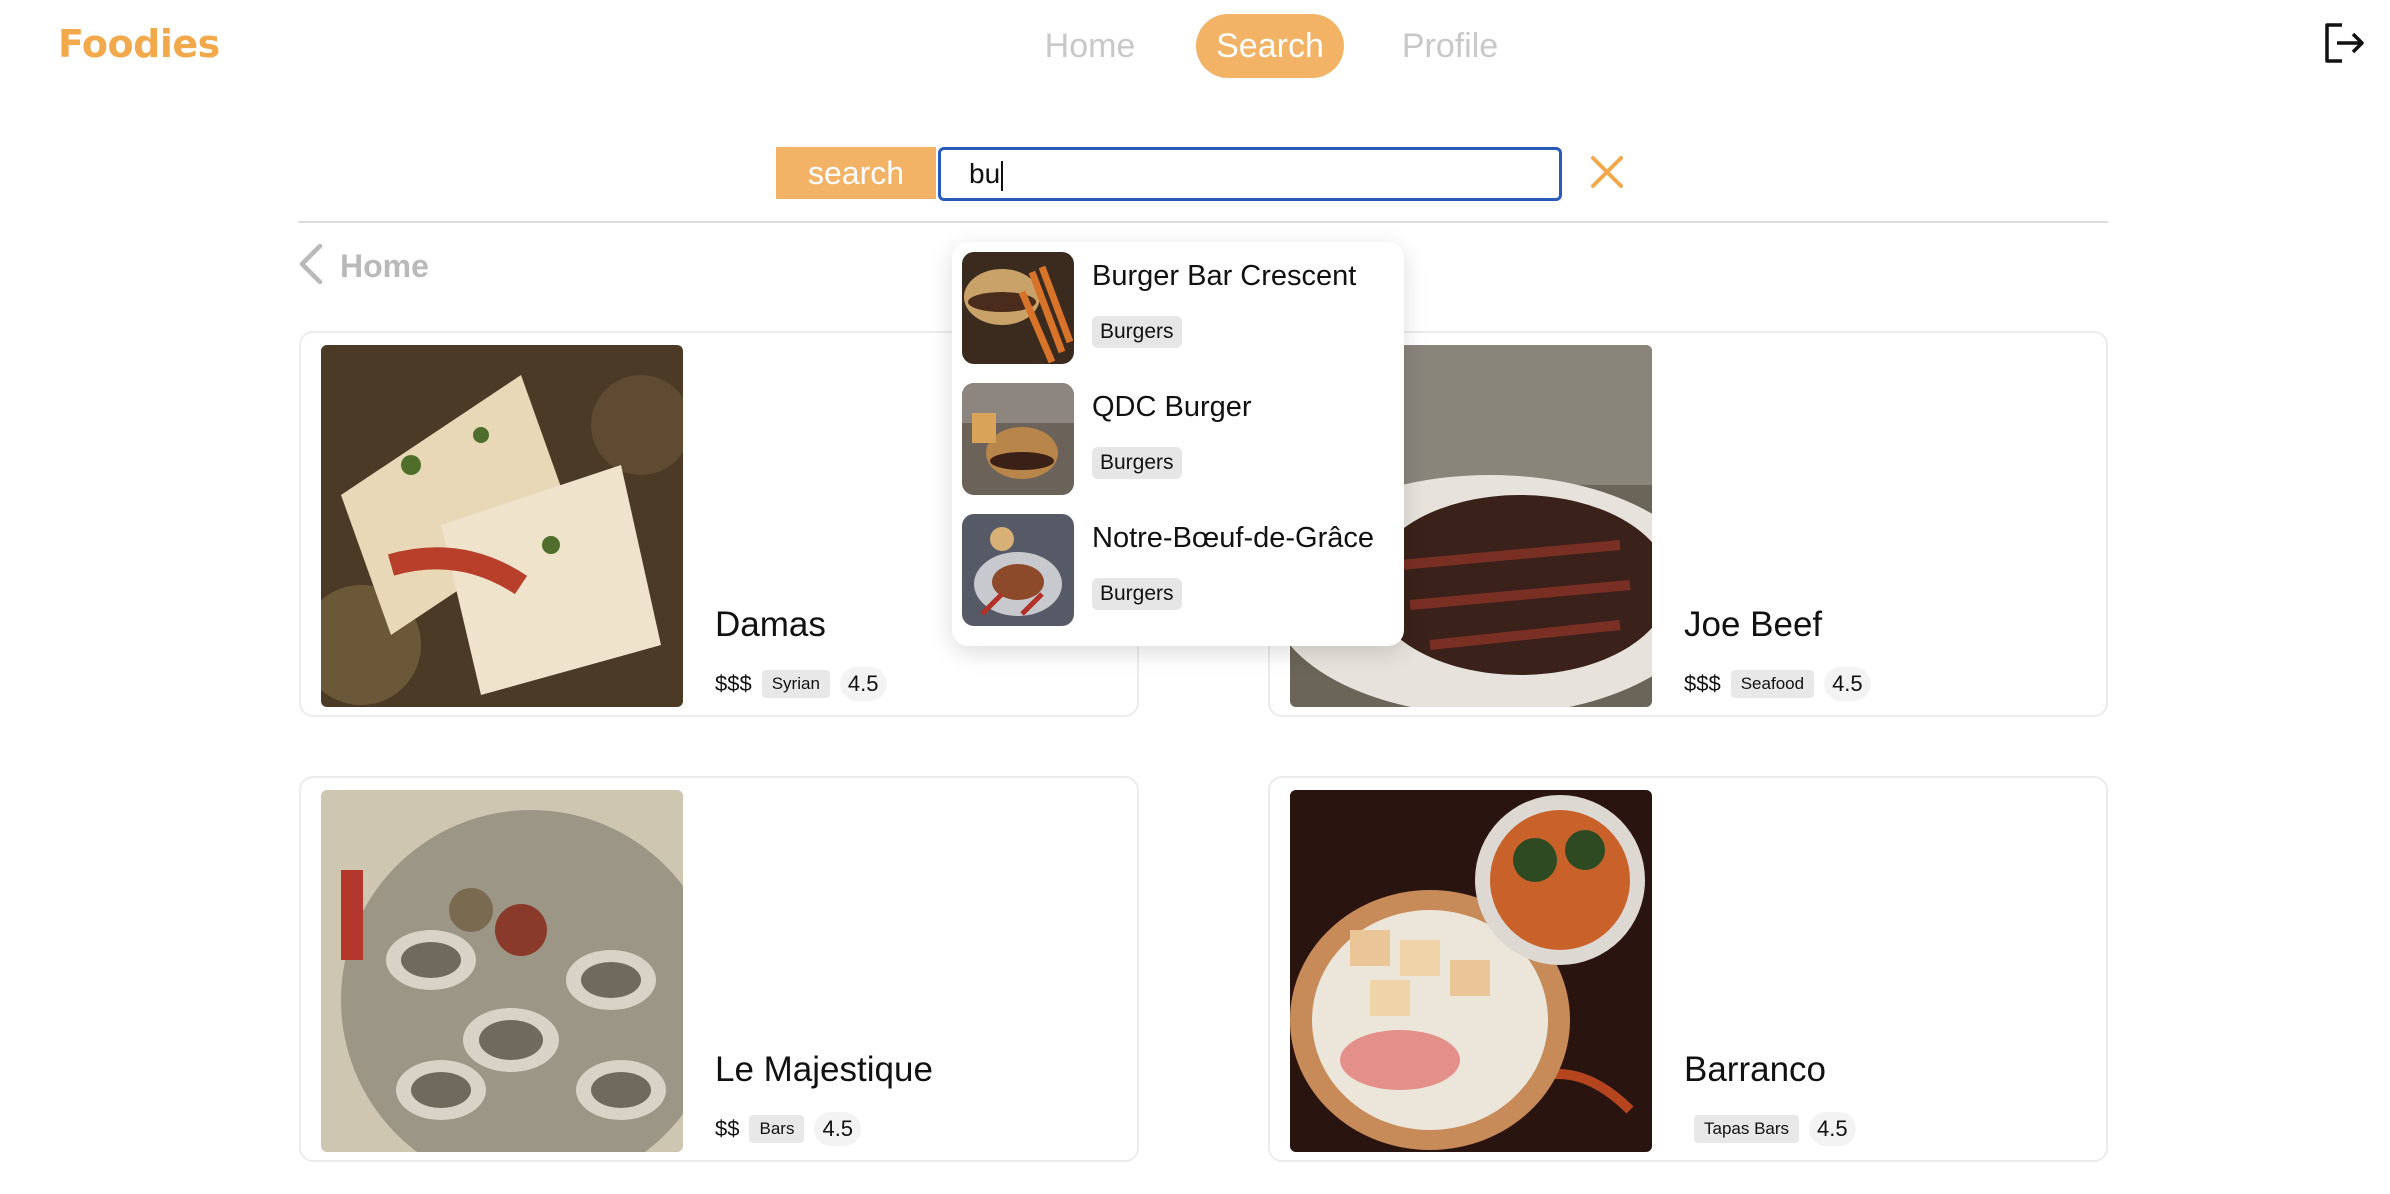 This screenshot has width=2390, height=1194. I want to click on search-input-value: bu, so click(985, 173).